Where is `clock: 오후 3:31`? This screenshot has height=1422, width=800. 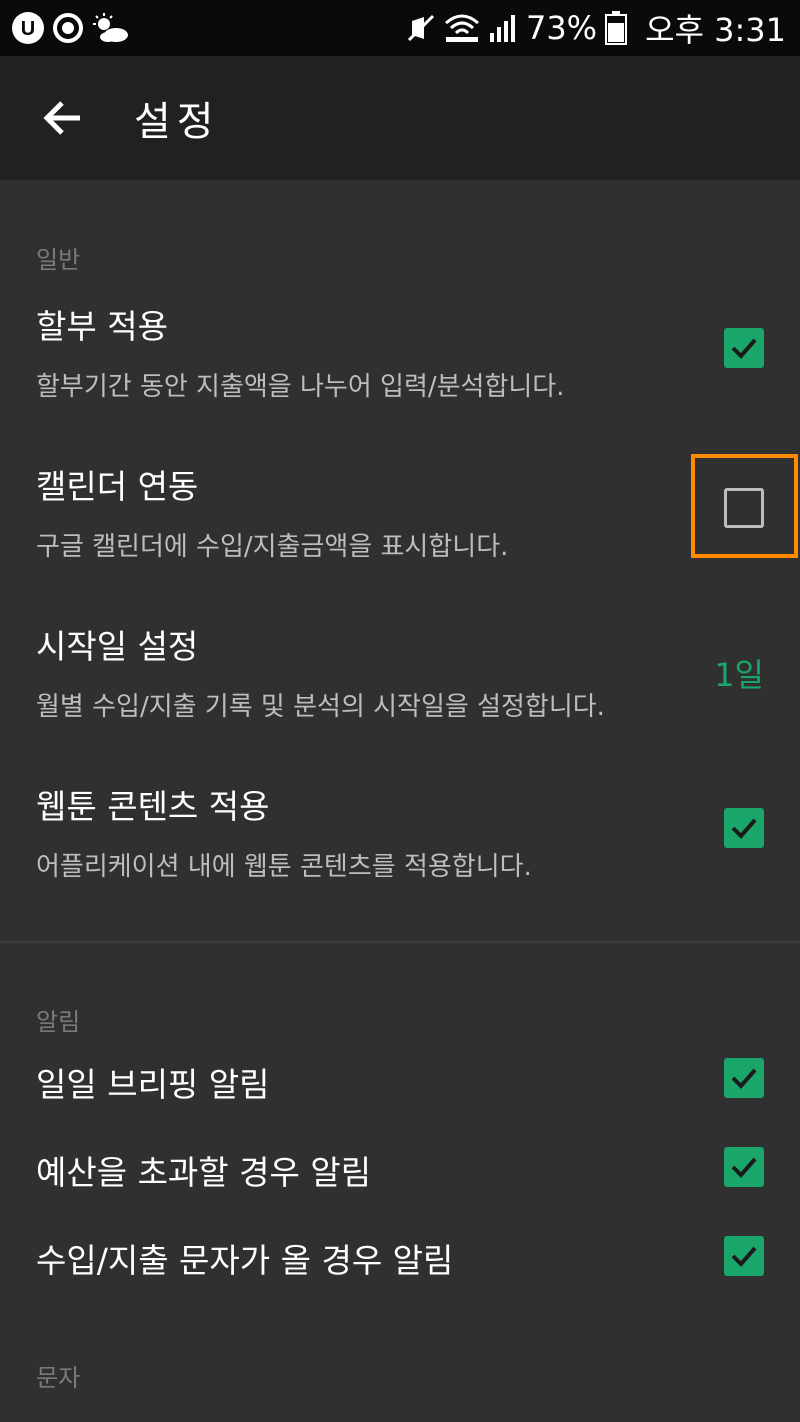 clock: 오후 3:31 is located at coordinates (715, 30).